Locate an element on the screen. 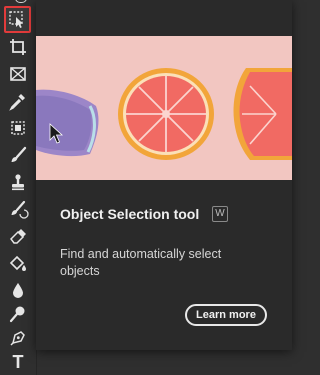 This screenshot has height=375, width=320. brush-icon is located at coordinates (19, 154).